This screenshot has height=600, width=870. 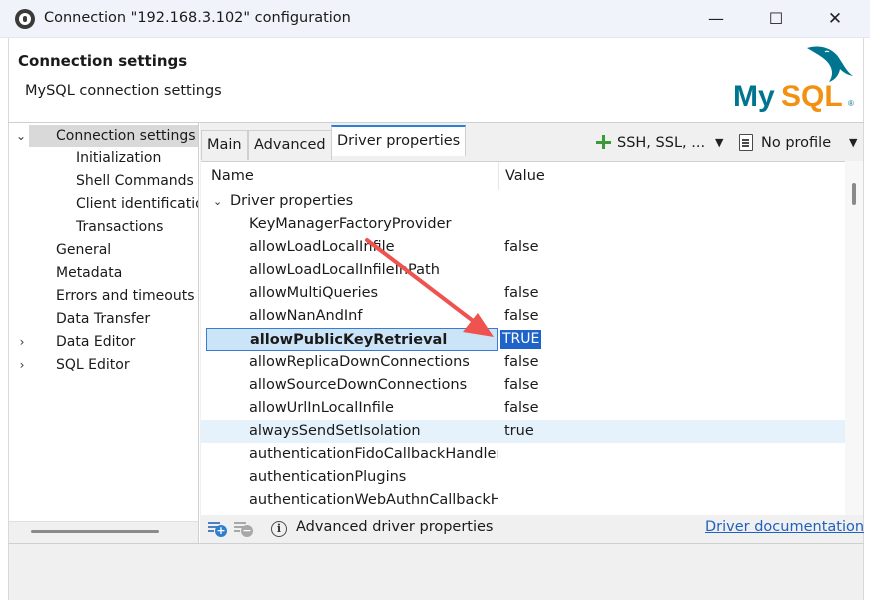 What do you see at coordinates (498, 176) in the screenshot?
I see `column-divider` at bounding box center [498, 176].